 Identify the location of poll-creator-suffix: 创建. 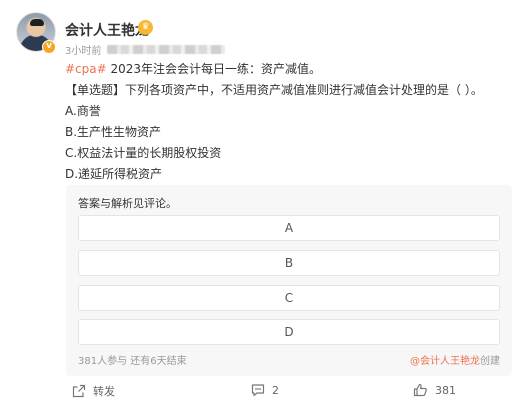
(490, 361).